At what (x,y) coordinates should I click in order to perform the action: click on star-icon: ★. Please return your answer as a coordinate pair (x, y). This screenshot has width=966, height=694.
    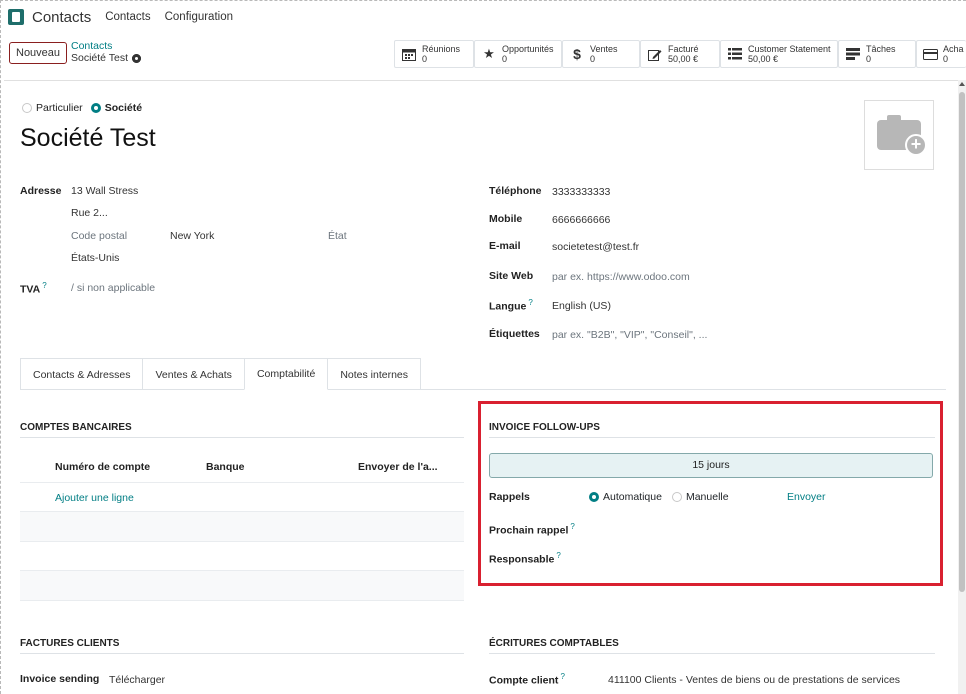
    Looking at the image, I should click on (489, 53).